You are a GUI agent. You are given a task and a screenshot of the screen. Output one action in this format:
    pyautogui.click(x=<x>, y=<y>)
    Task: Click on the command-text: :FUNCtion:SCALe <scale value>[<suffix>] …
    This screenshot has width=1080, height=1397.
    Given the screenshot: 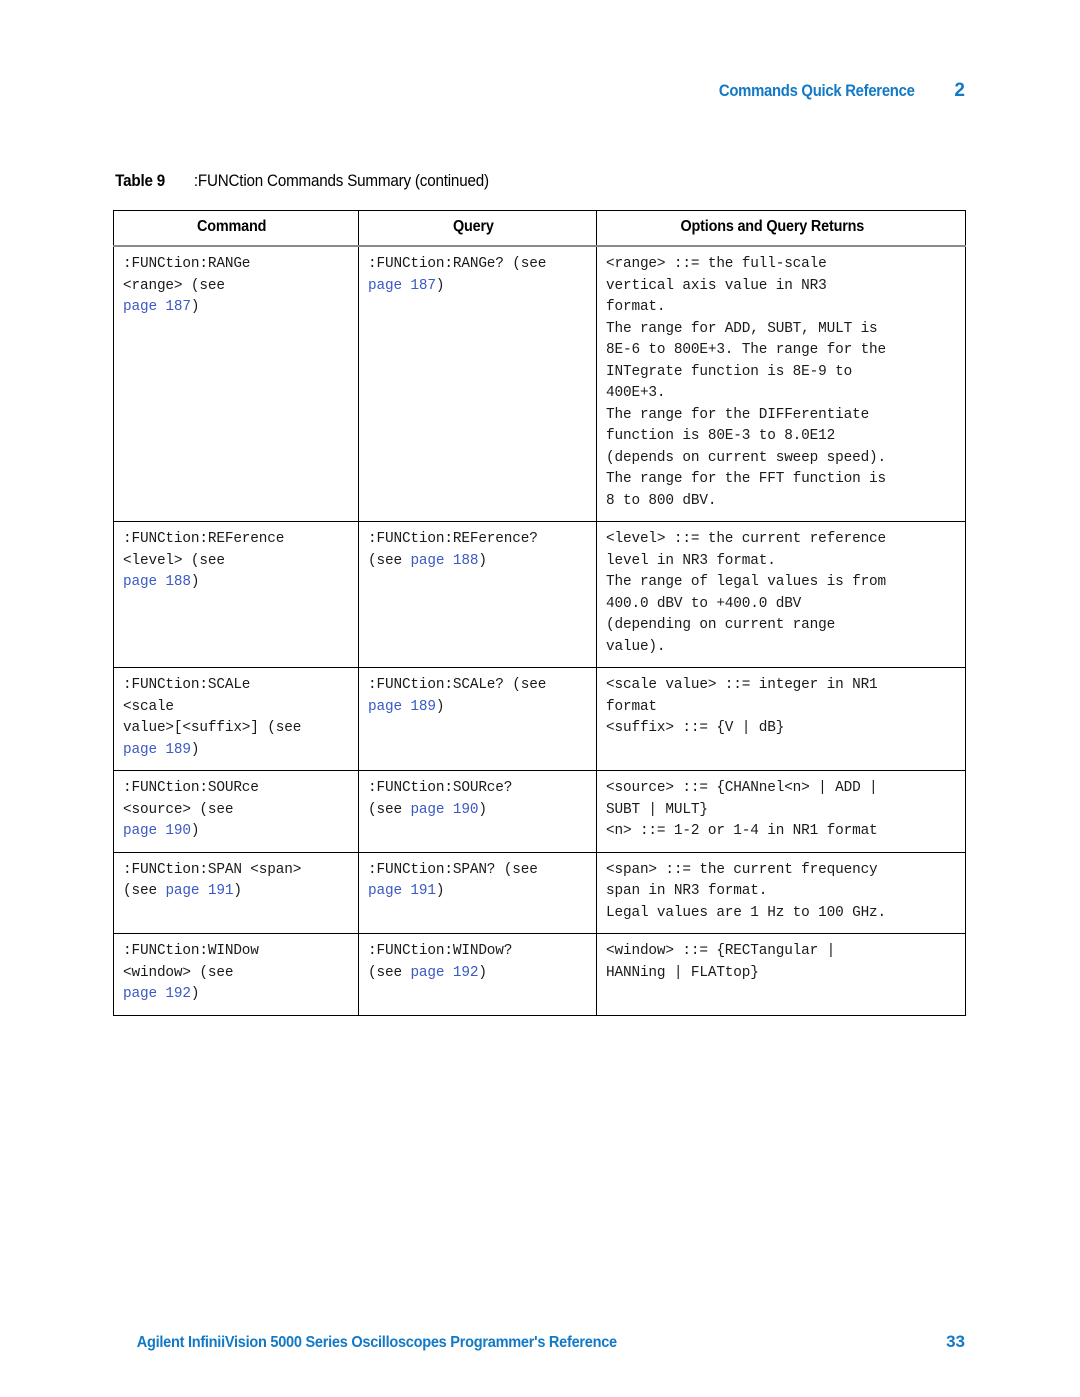 What is the action you would take?
    pyautogui.click(x=212, y=717)
    